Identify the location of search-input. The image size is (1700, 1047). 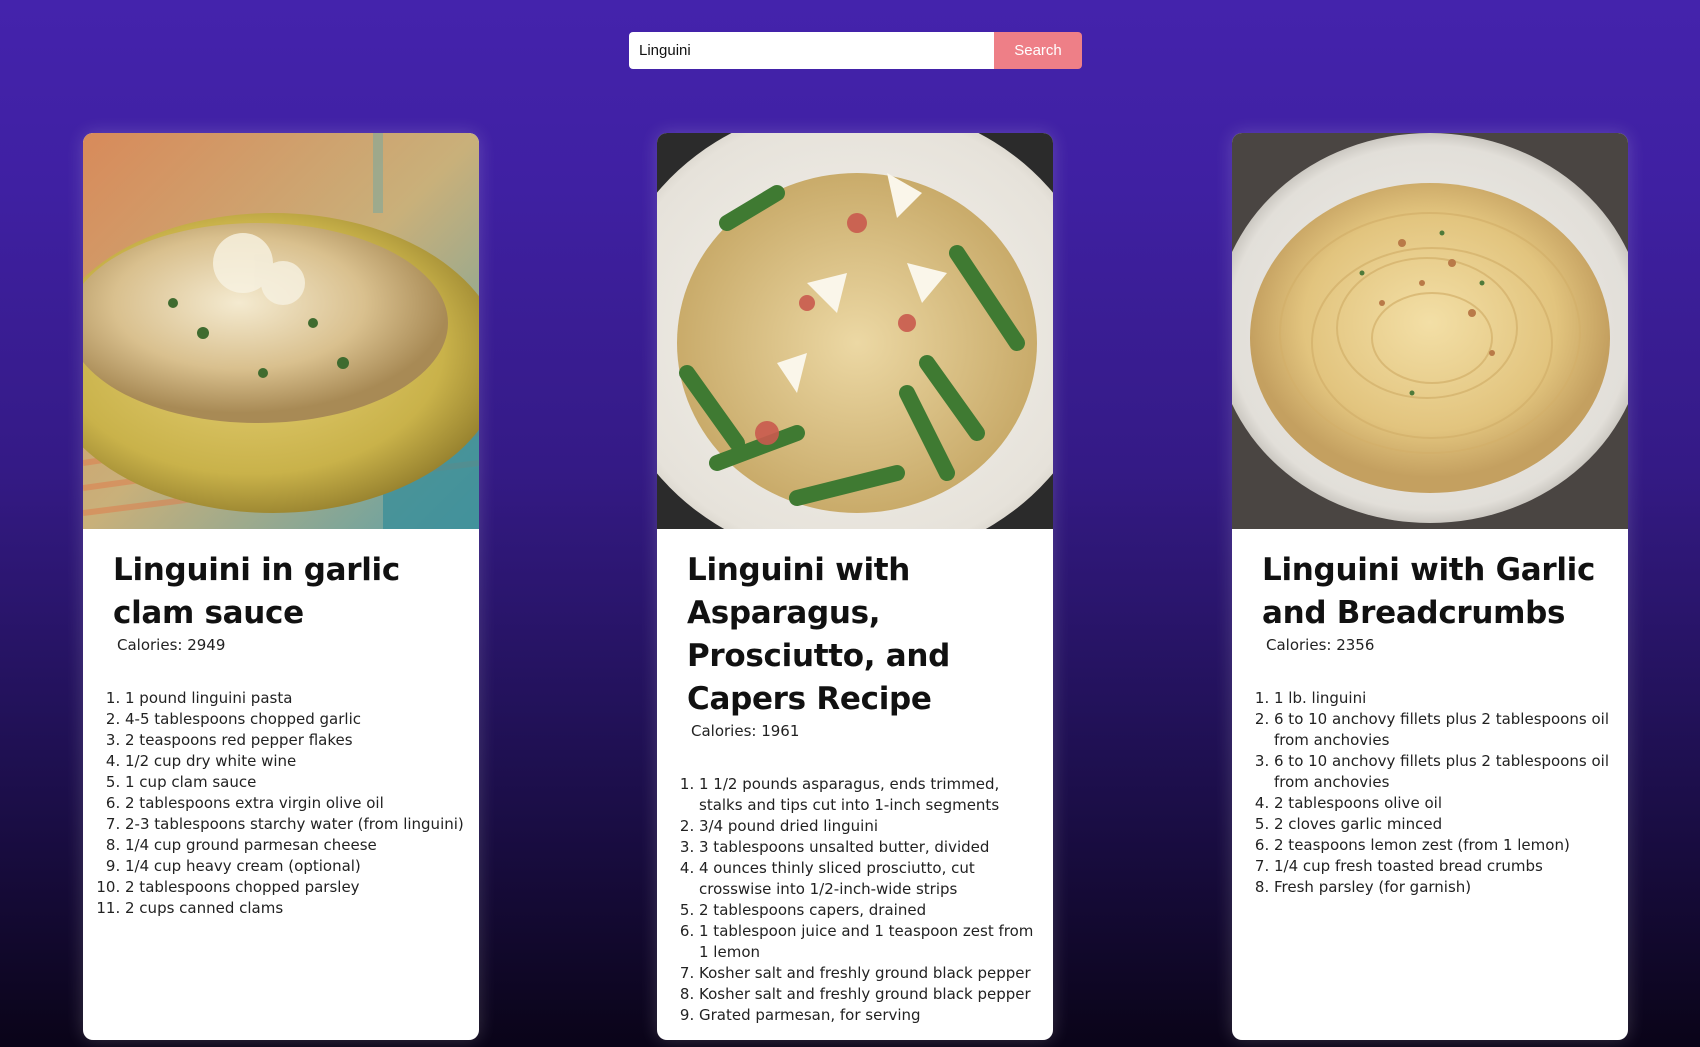
(811, 50).